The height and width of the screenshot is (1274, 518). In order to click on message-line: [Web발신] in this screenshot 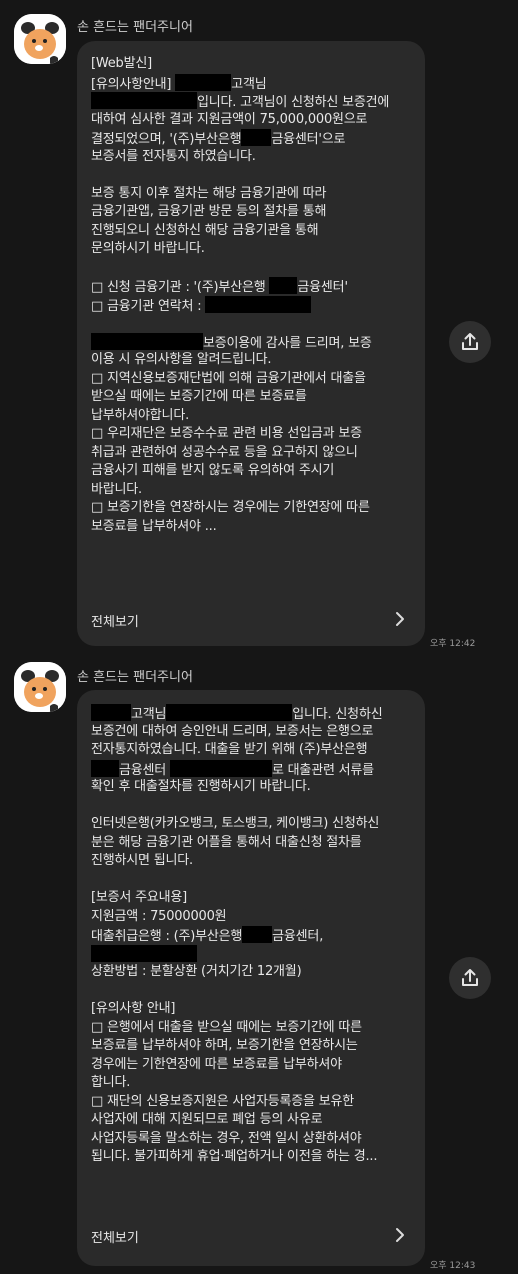, I will do `click(256, 64)`.